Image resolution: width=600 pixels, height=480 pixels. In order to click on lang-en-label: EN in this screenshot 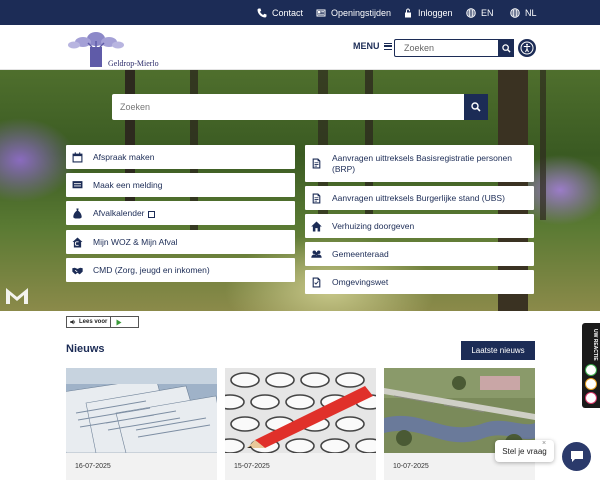, I will do `click(487, 13)`.